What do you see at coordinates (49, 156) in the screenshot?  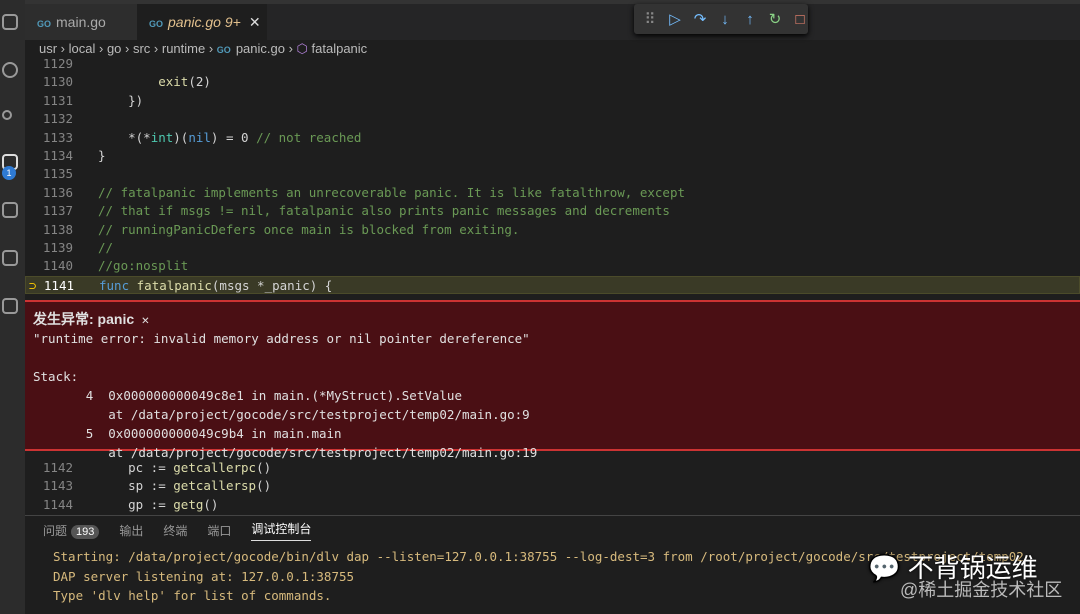 I see `line-number: 1134` at bounding box center [49, 156].